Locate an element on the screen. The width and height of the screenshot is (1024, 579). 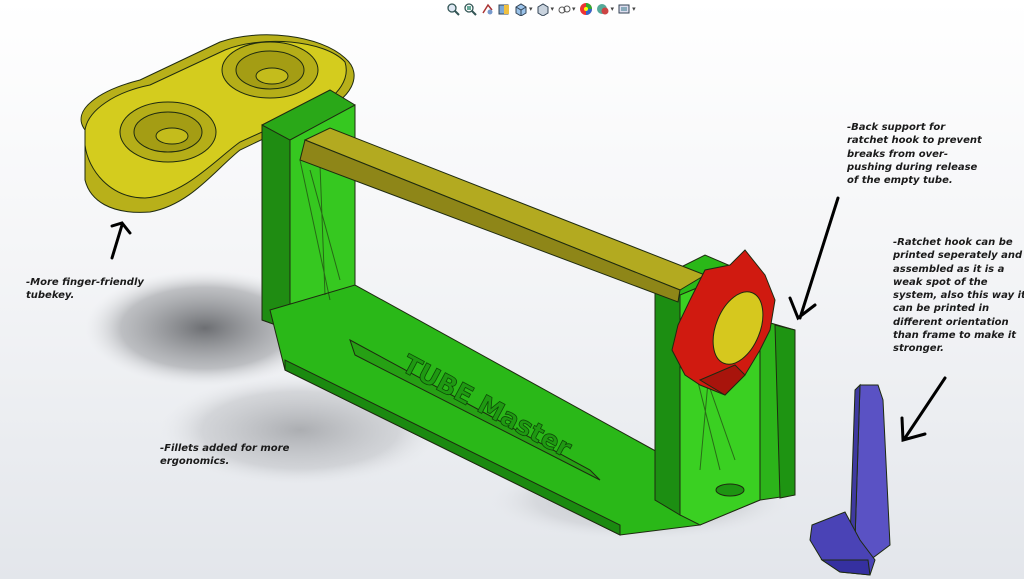
arrow-back-support is located at coordinates (814, 258).